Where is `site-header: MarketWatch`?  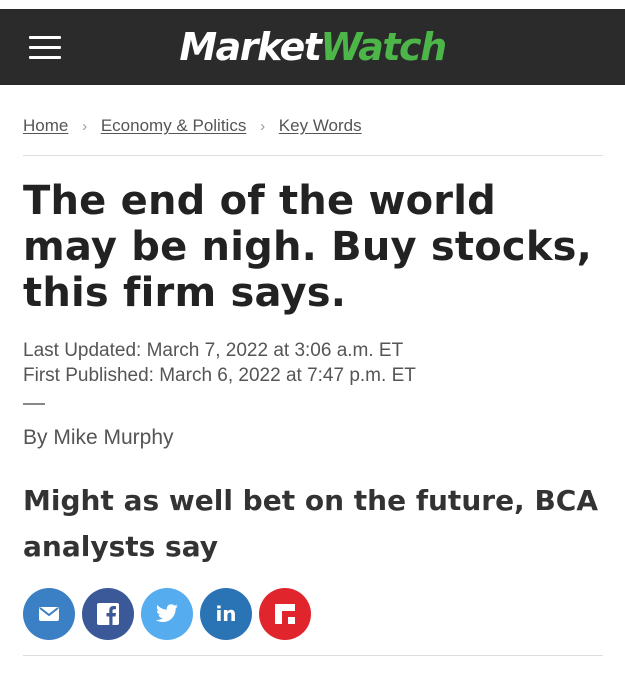
site-header: MarketWatch is located at coordinates (312, 47).